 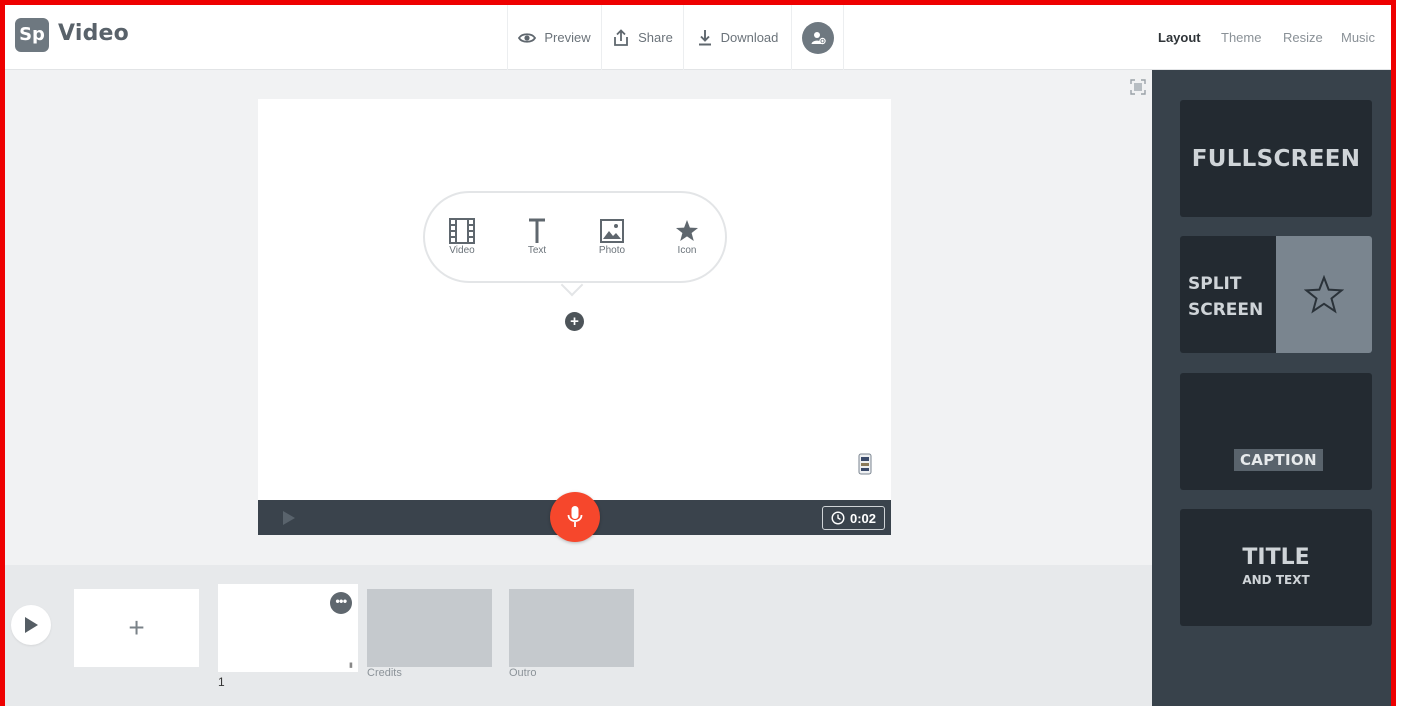 I want to click on preview-label: Preview, so click(x=567, y=37).